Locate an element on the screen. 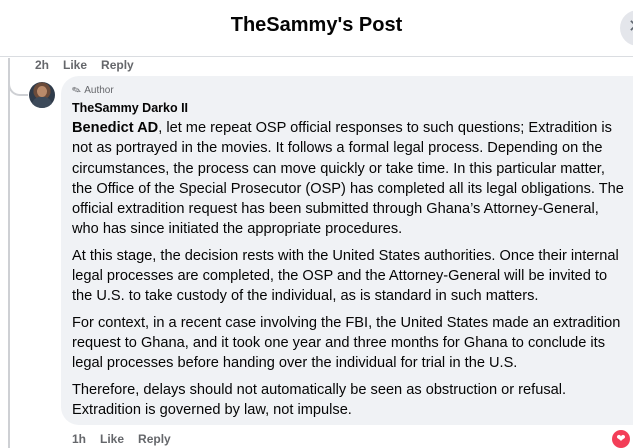 This screenshot has height=448, width=633. pen-icon: ✎ is located at coordinates (77, 91).